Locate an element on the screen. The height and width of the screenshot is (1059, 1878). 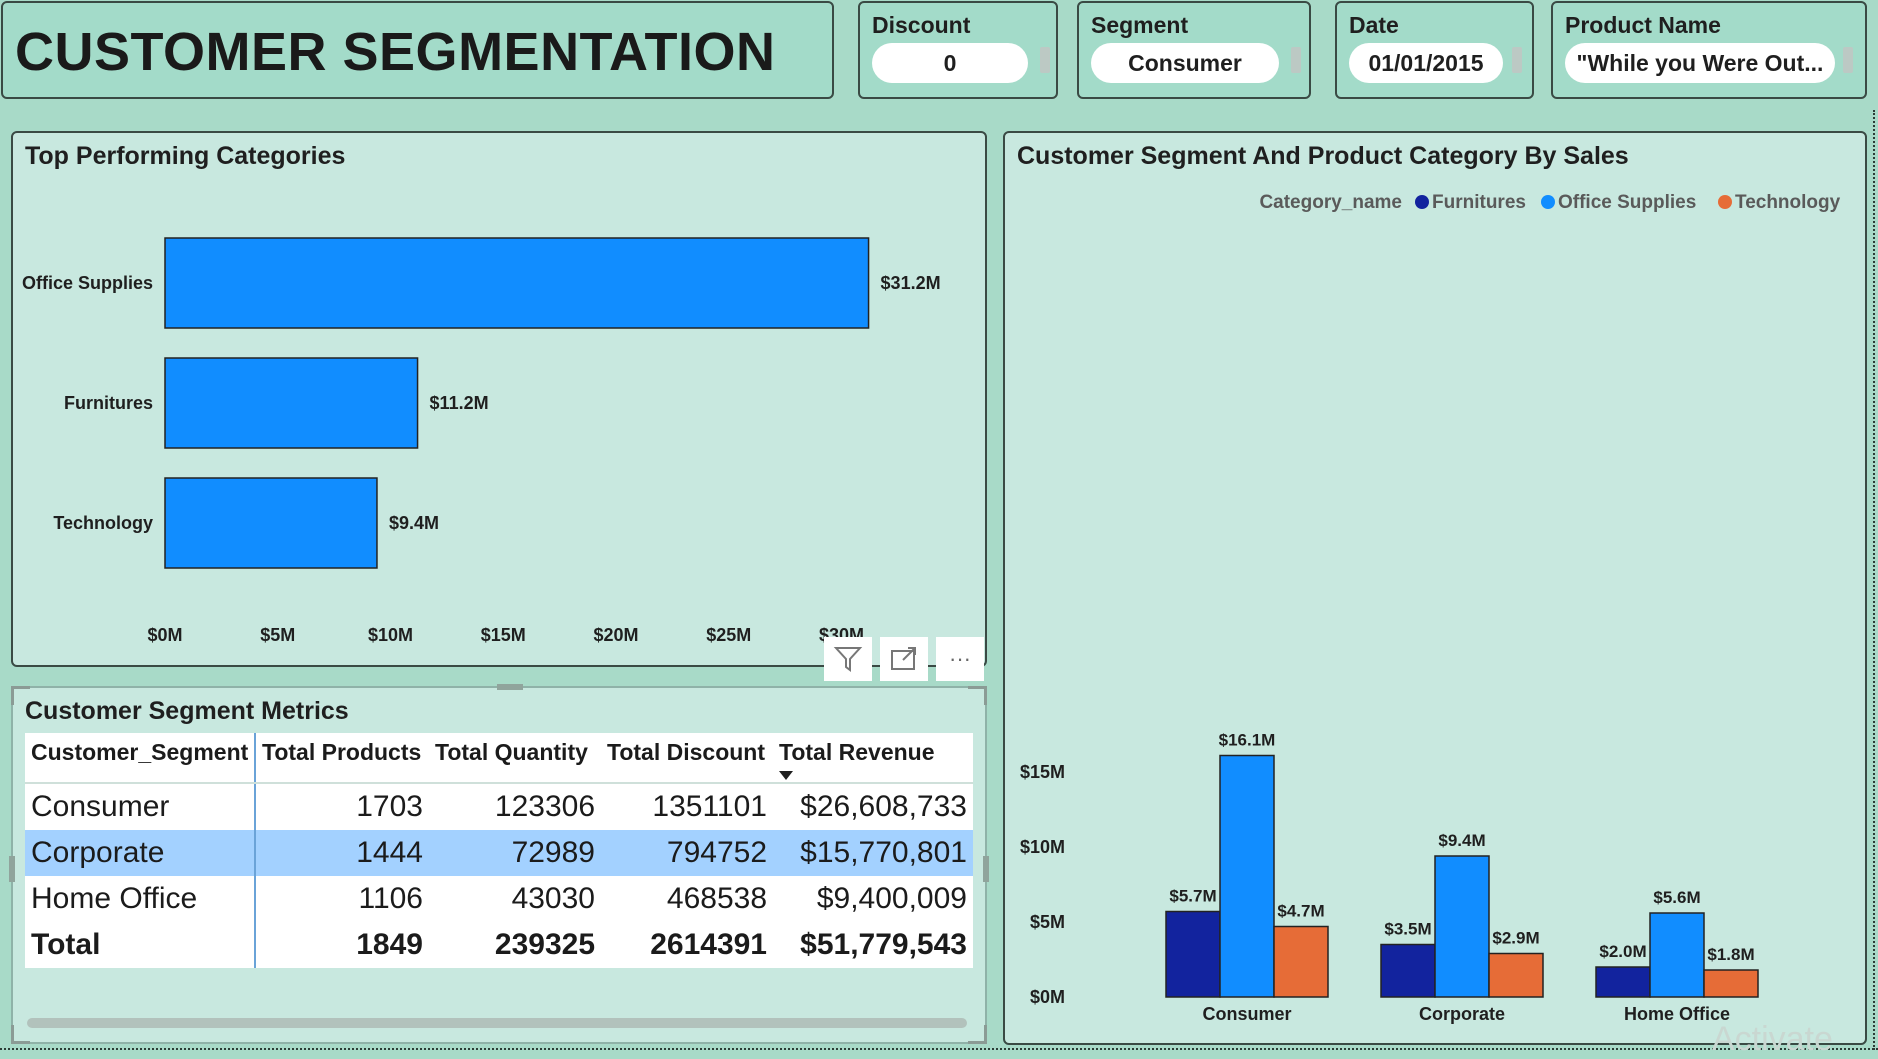
column-header: Customer_Segment is located at coordinates (140, 758).